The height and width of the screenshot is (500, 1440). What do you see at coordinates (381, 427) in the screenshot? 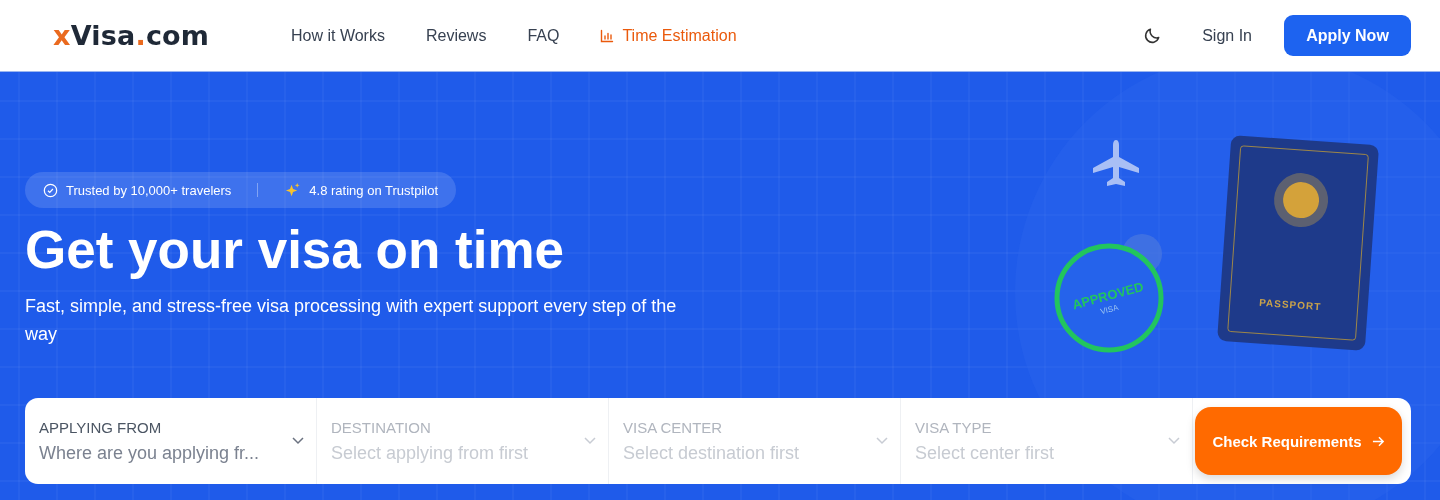
I see `field-label: DESTINATION` at bounding box center [381, 427].